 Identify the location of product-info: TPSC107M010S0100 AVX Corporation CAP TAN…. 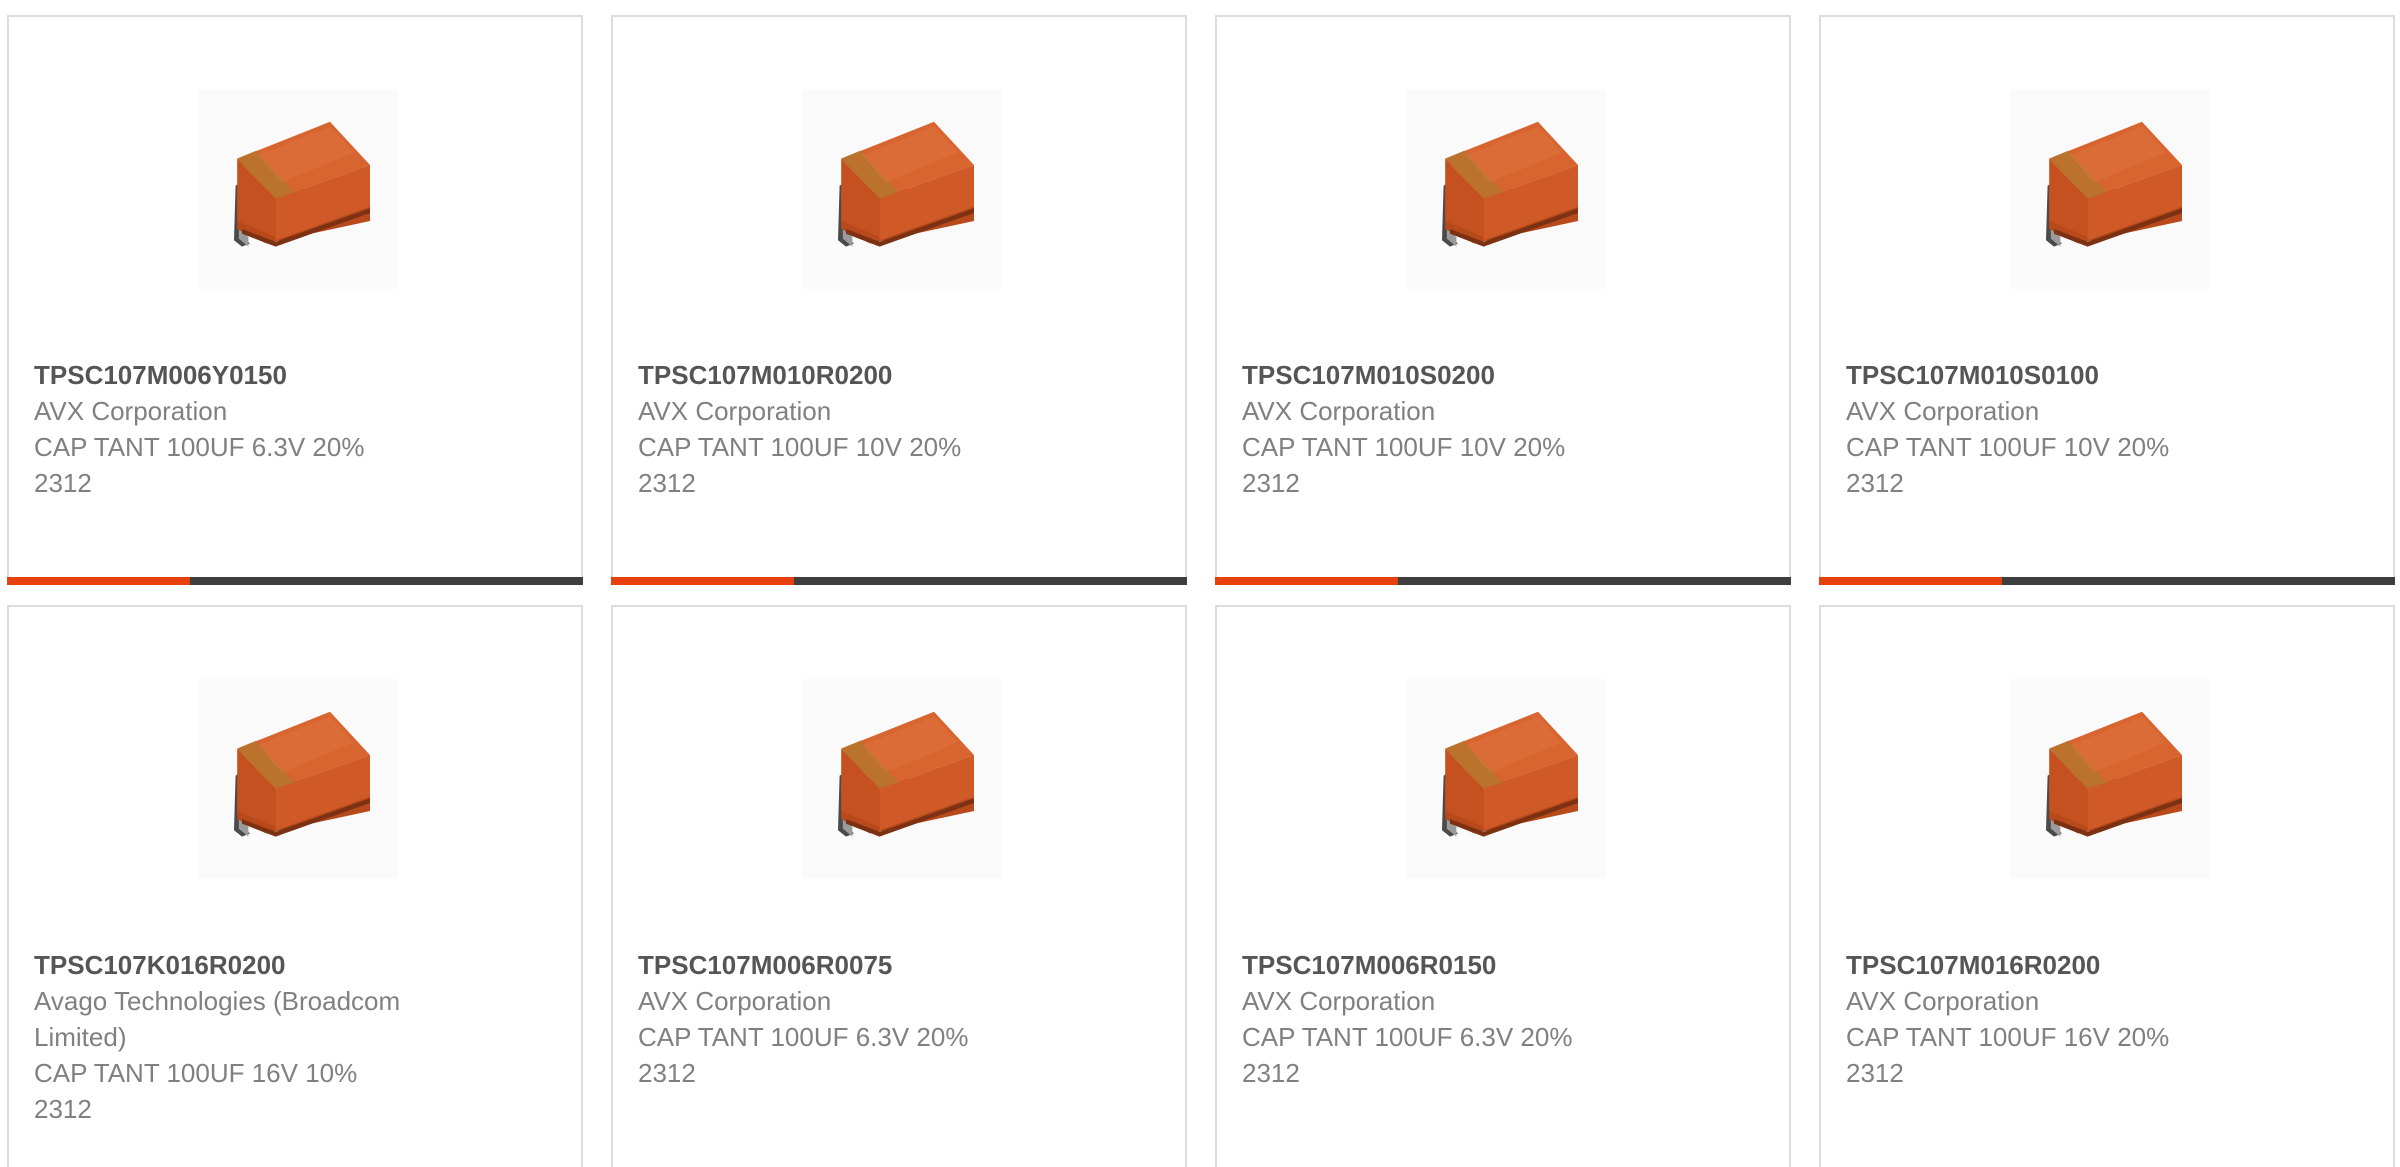
(2066, 429).